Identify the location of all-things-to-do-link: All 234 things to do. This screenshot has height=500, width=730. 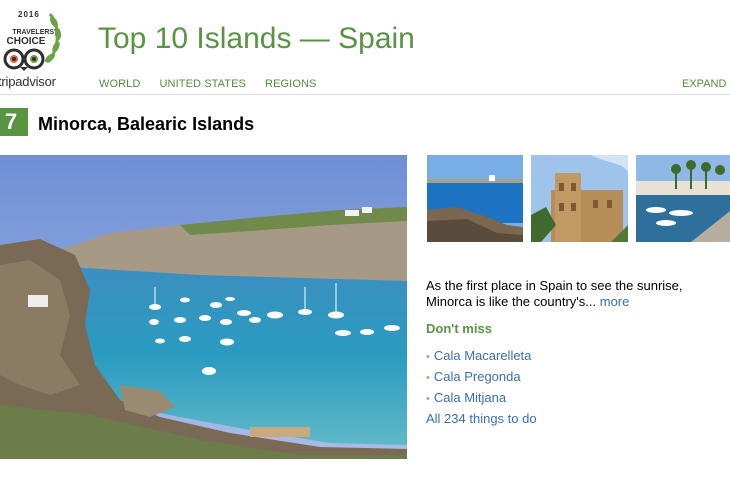
(481, 418).